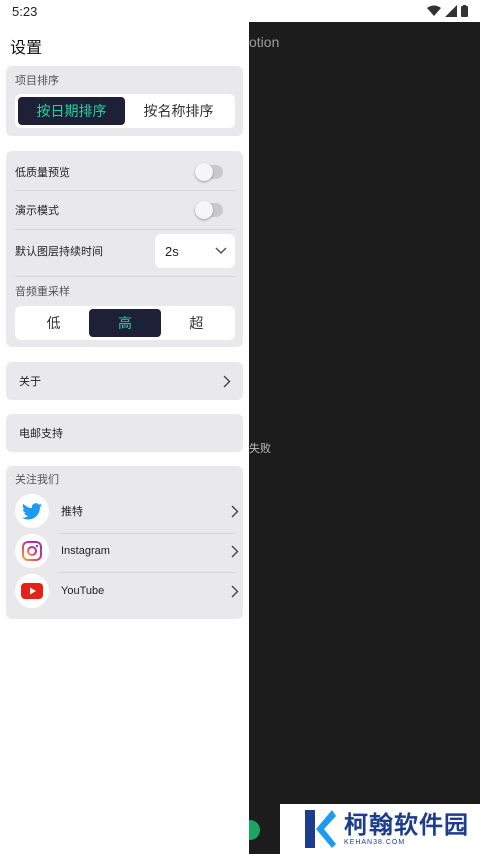  I want to click on demo-mode-row: 演示模式, so click(125, 210).